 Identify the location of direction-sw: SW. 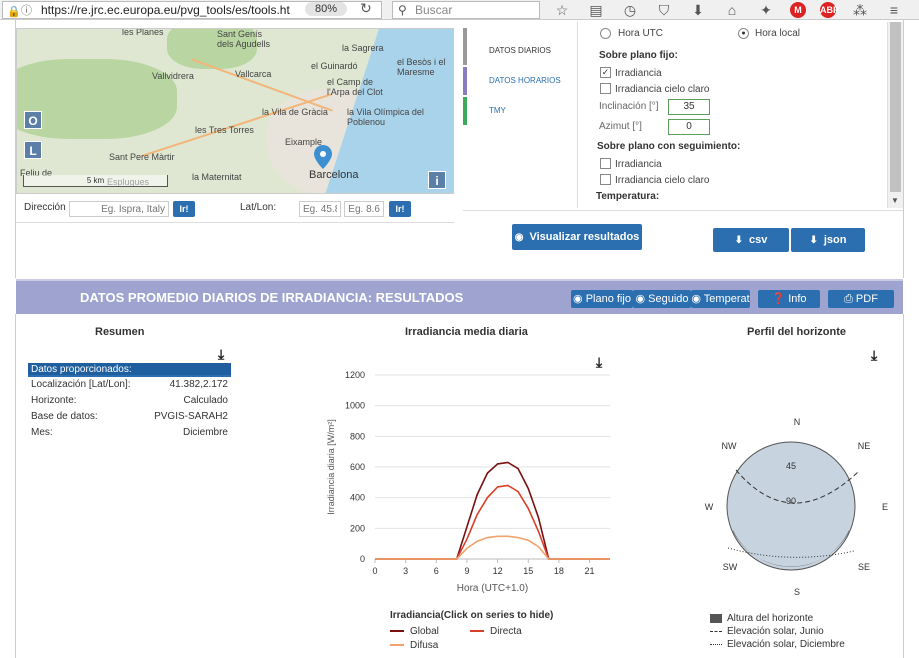
(730, 567).